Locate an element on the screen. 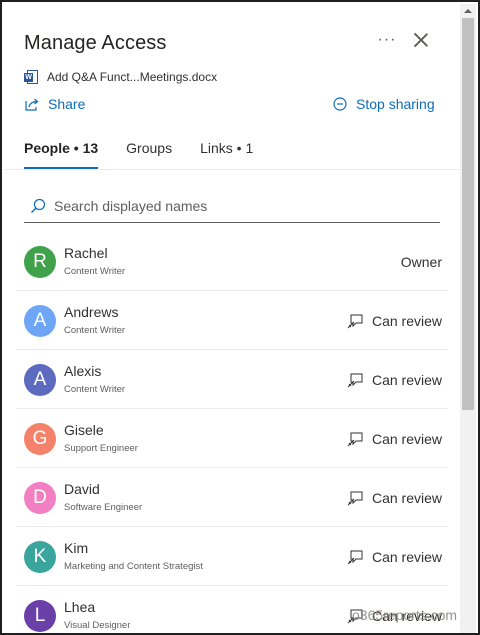 This screenshot has width=480, height=635. scroll-thumb is located at coordinates (468, 214).